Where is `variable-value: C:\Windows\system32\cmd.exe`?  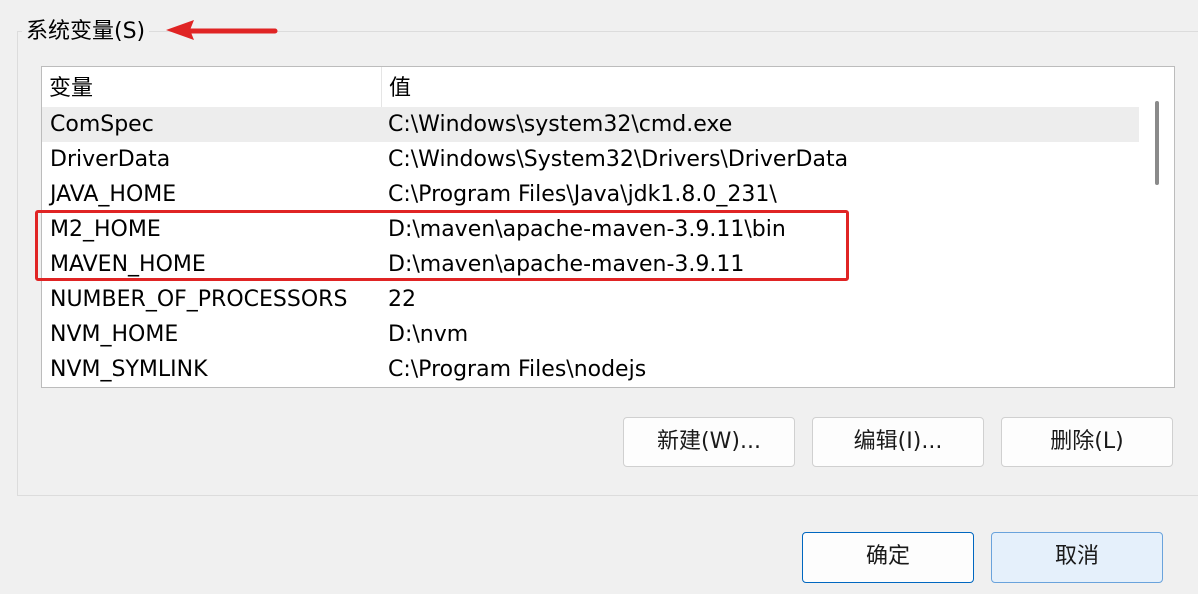 variable-value: C:\Windows\system32\cmd.exe is located at coordinates (560, 124).